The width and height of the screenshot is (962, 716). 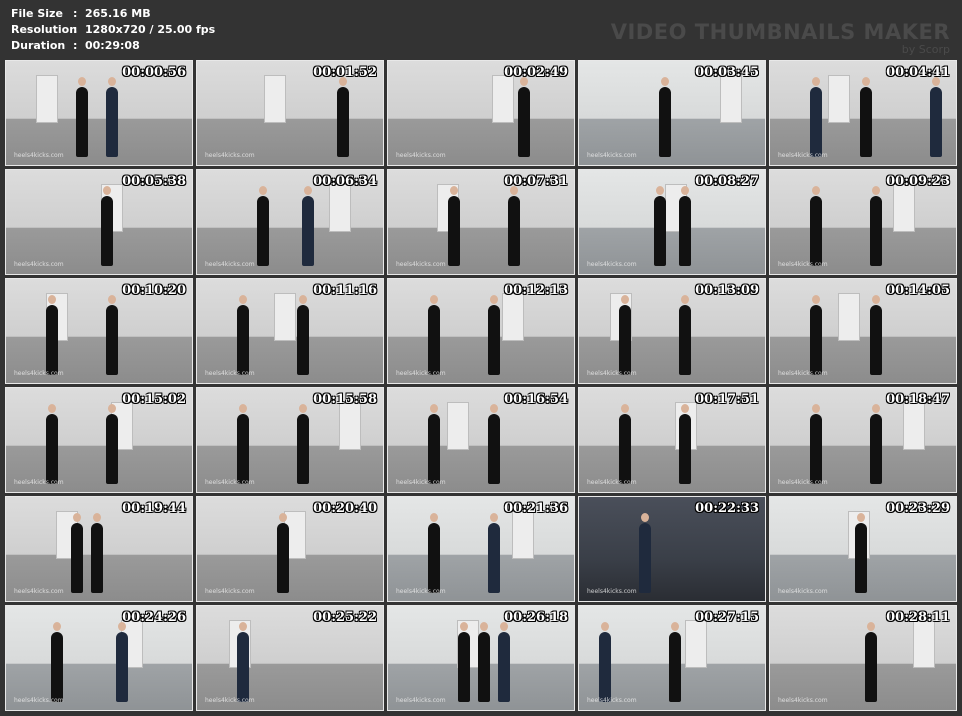 I want to click on video-thumbnail: 00:11:16 heels4kicks.com, so click(x=290, y=331).